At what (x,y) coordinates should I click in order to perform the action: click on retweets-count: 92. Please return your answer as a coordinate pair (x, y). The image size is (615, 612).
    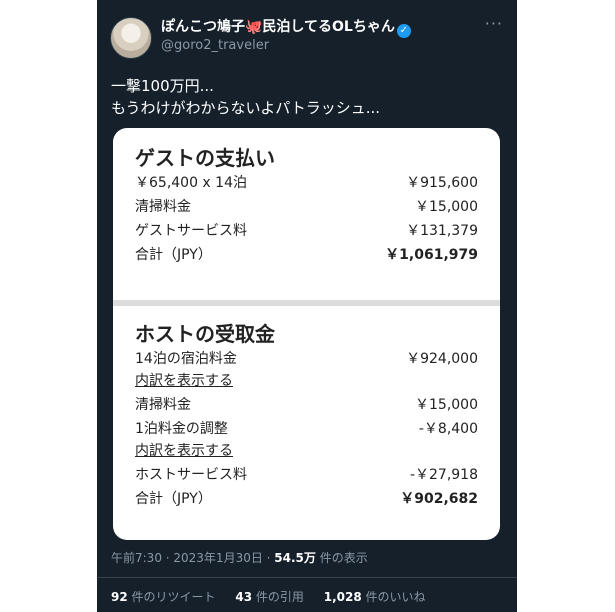
    Looking at the image, I should click on (119, 597).